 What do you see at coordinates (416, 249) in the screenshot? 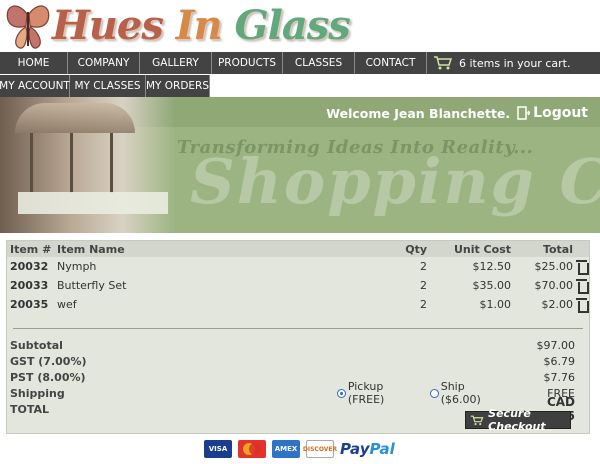
I see `header-qty: Qty` at bounding box center [416, 249].